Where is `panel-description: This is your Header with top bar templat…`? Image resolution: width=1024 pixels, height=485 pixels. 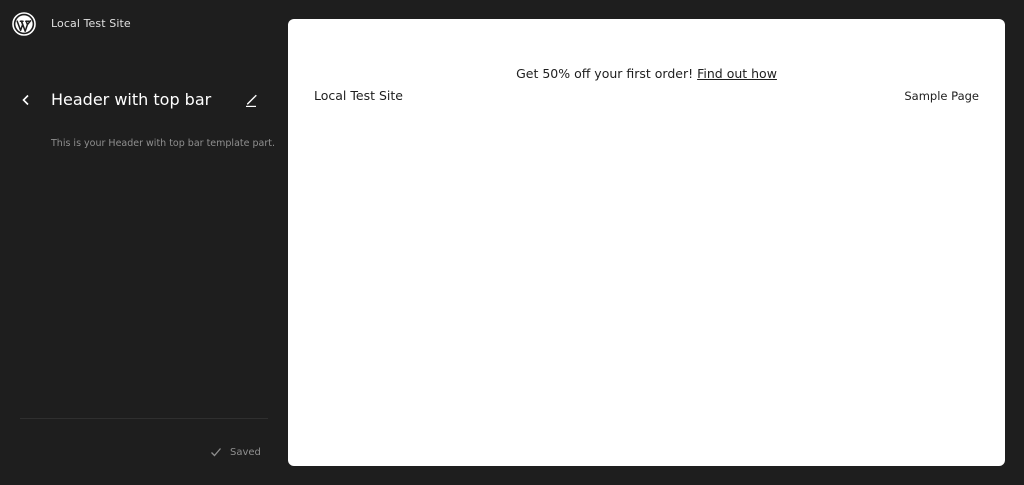
panel-description: This is your Header with top bar templat… is located at coordinates (163, 143).